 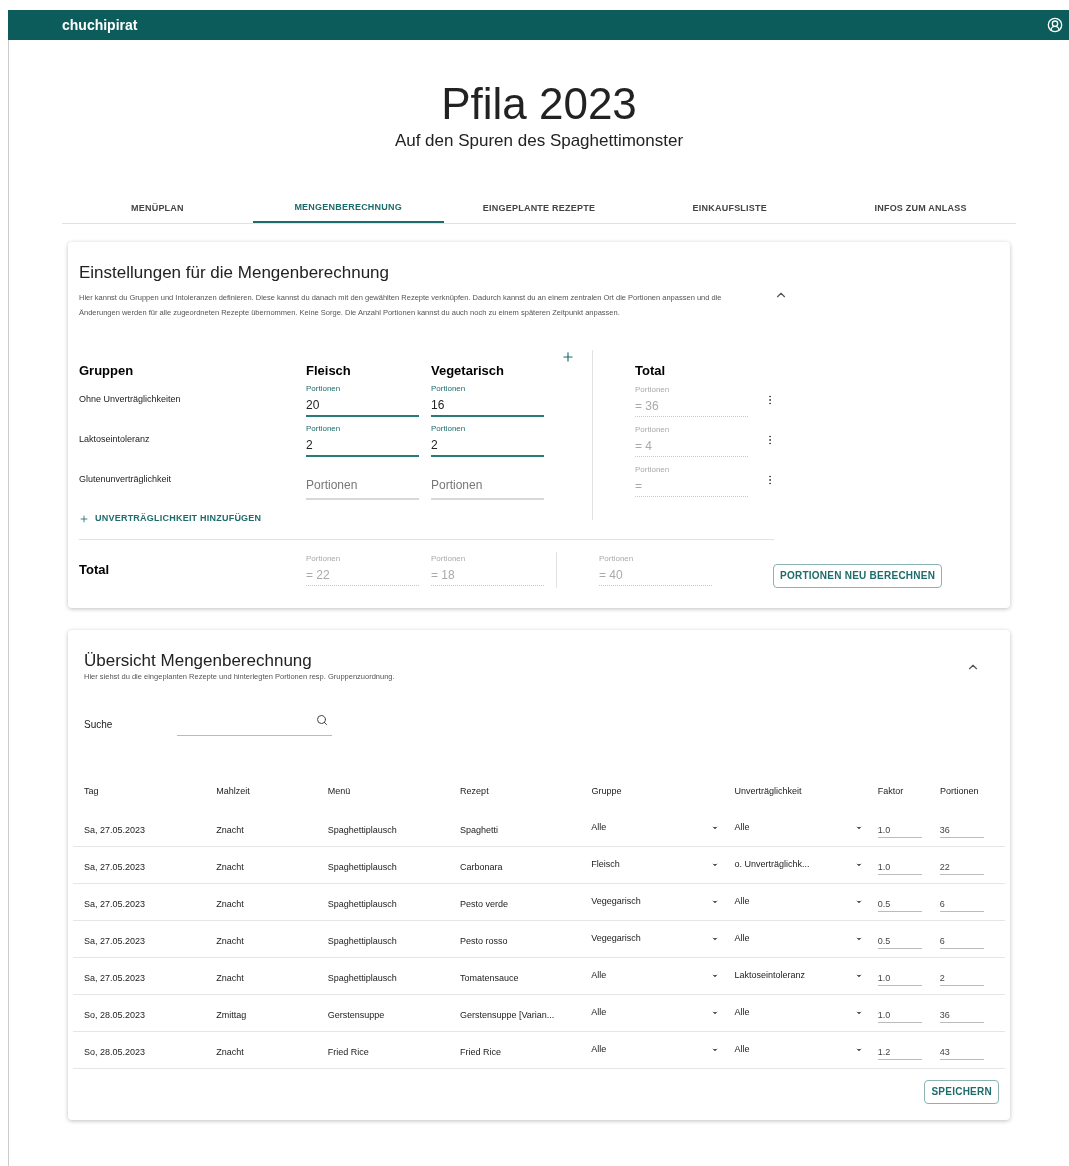 I want to click on portions-field: Portionen = 4, so click(x=691, y=440).